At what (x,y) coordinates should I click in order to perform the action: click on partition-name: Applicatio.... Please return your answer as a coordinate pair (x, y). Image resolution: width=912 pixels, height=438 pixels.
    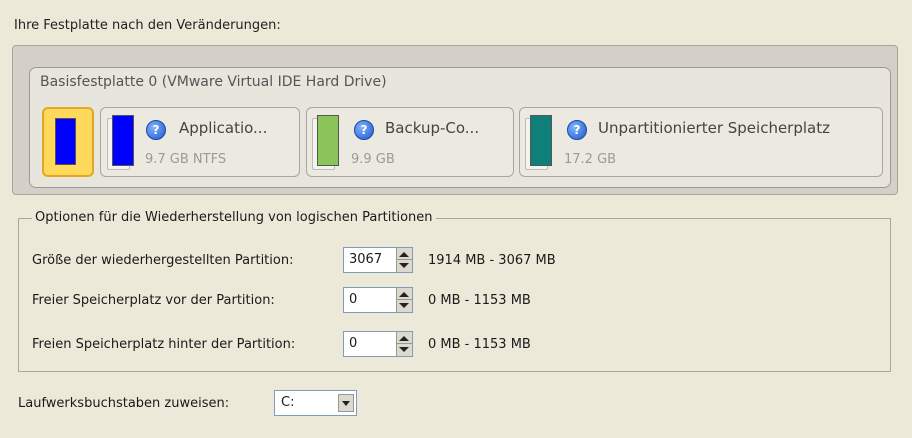
    Looking at the image, I should click on (223, 128).